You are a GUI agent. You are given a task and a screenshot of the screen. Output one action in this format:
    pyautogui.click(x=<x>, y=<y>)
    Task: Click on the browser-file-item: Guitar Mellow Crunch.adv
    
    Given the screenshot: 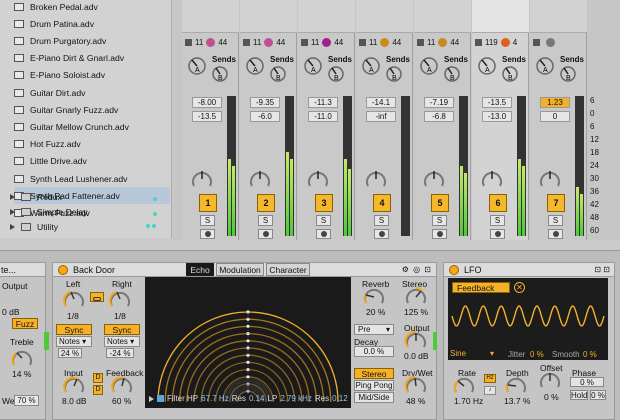 What is the action you would take?
    pyautogui.click(x=92, y=126)
    